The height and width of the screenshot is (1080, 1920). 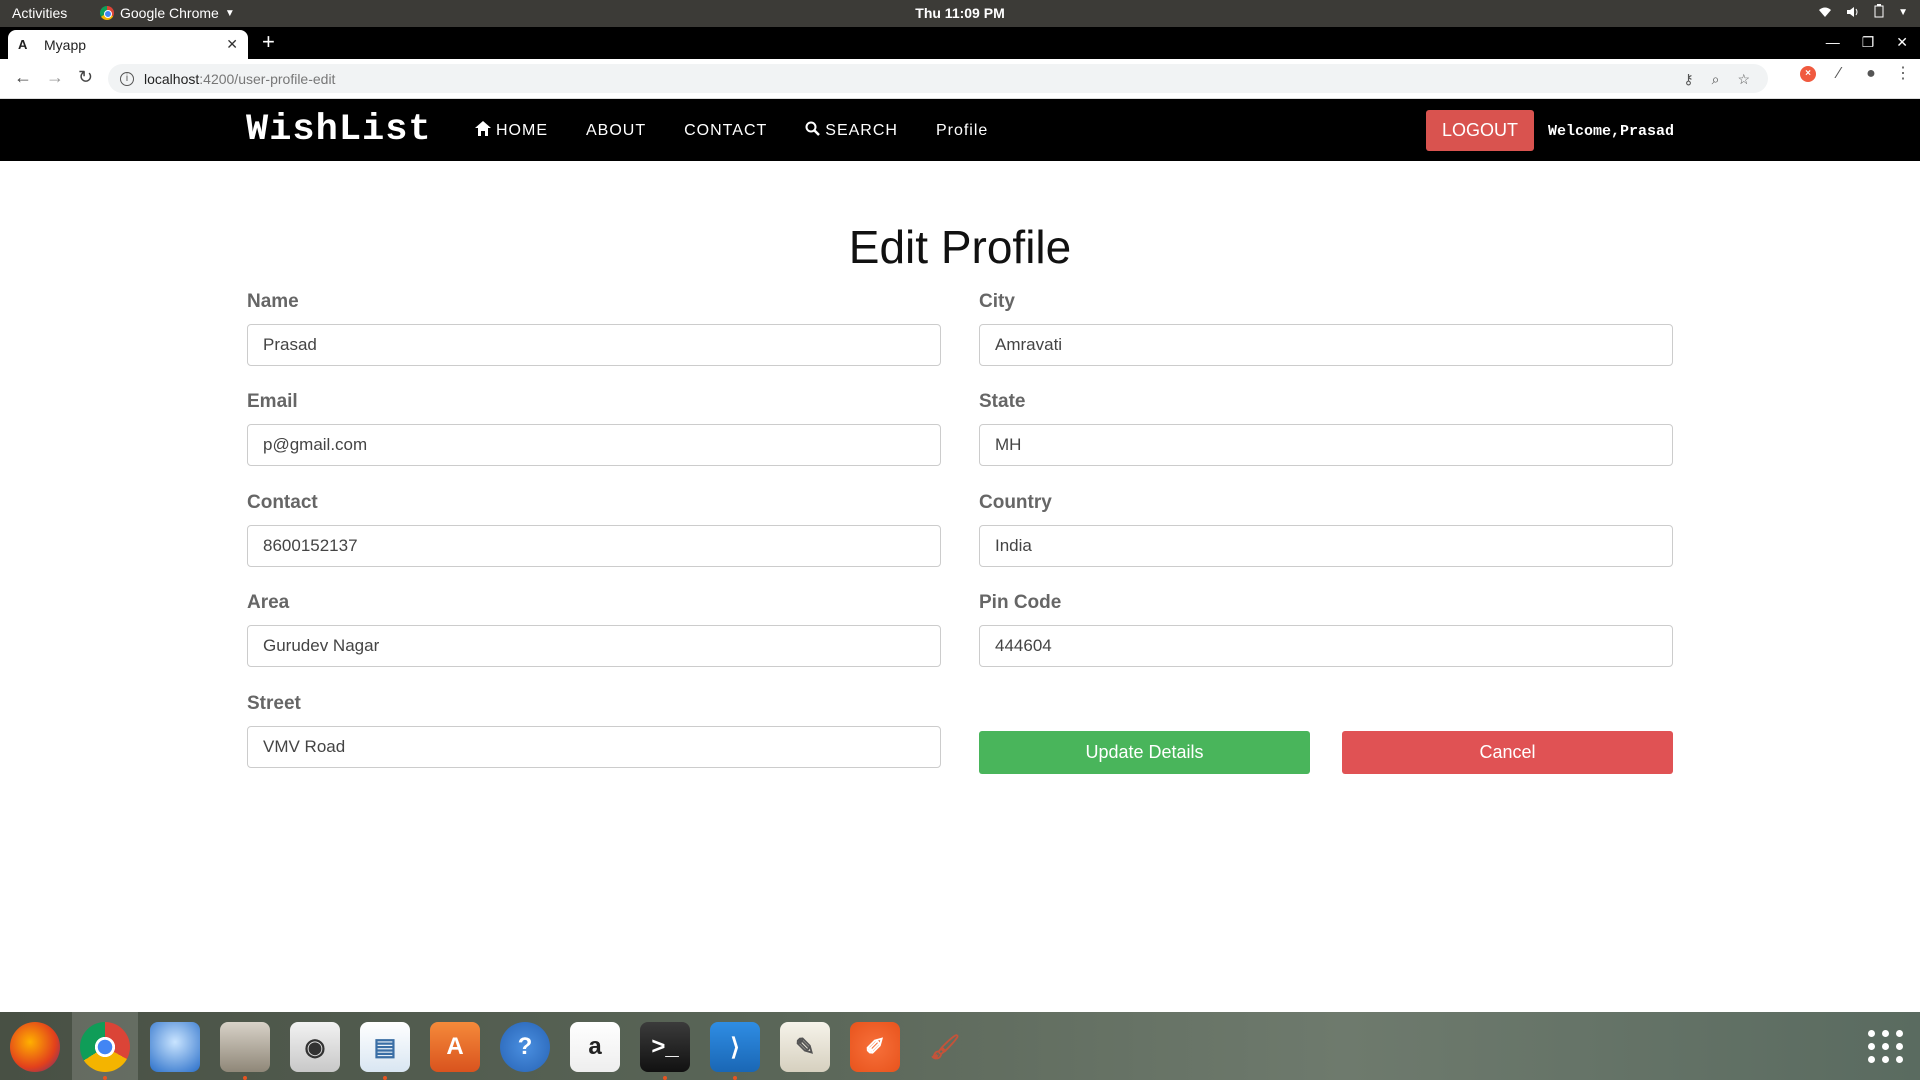 What do you see at coordinates (339, 130) in the screenshot?
I see `brand-logo: WishList` at bounding box center [339, 130].